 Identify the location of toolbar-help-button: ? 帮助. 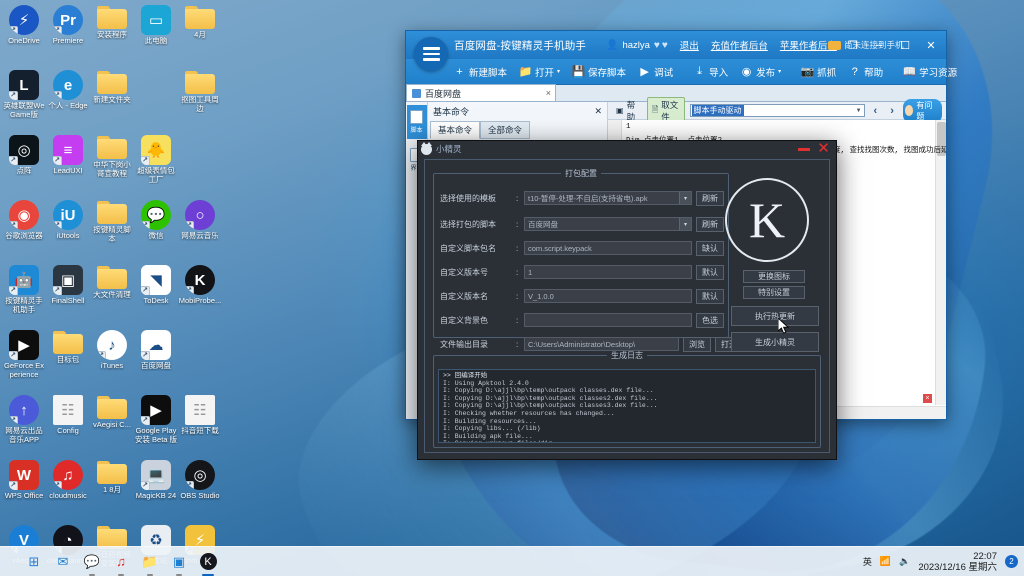
(865, 72).